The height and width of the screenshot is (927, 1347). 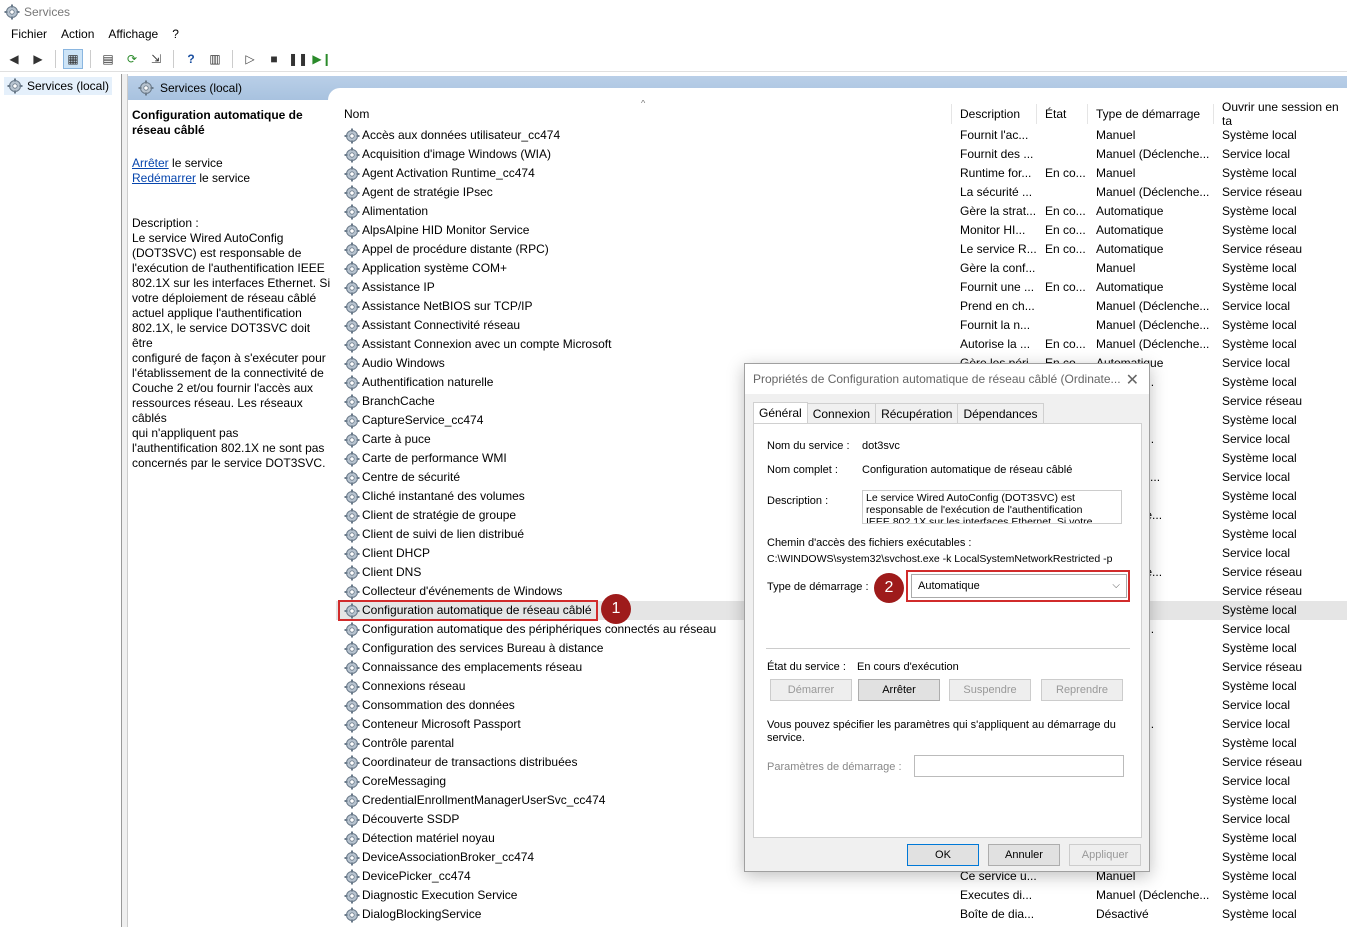 What do you see at coordinates (780, 413) in the screenshot?
I see `tab-general: Général` at bounding box center [780, 413].